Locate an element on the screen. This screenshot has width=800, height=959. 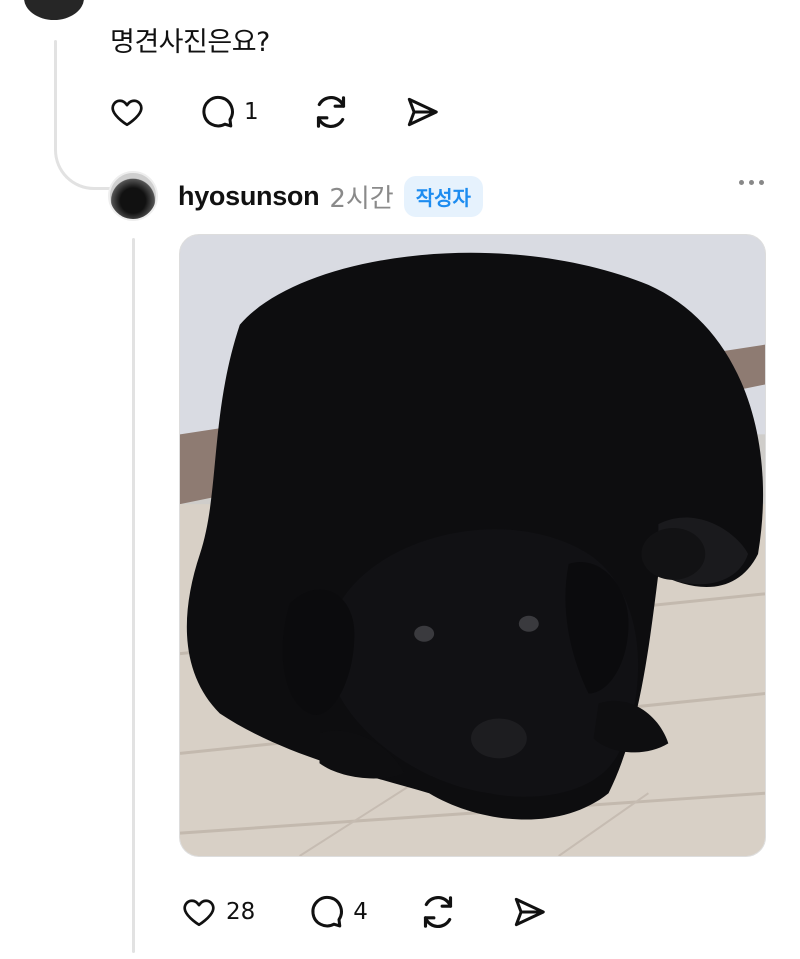
reply-count: 1 is located at coordinates (251, 112).